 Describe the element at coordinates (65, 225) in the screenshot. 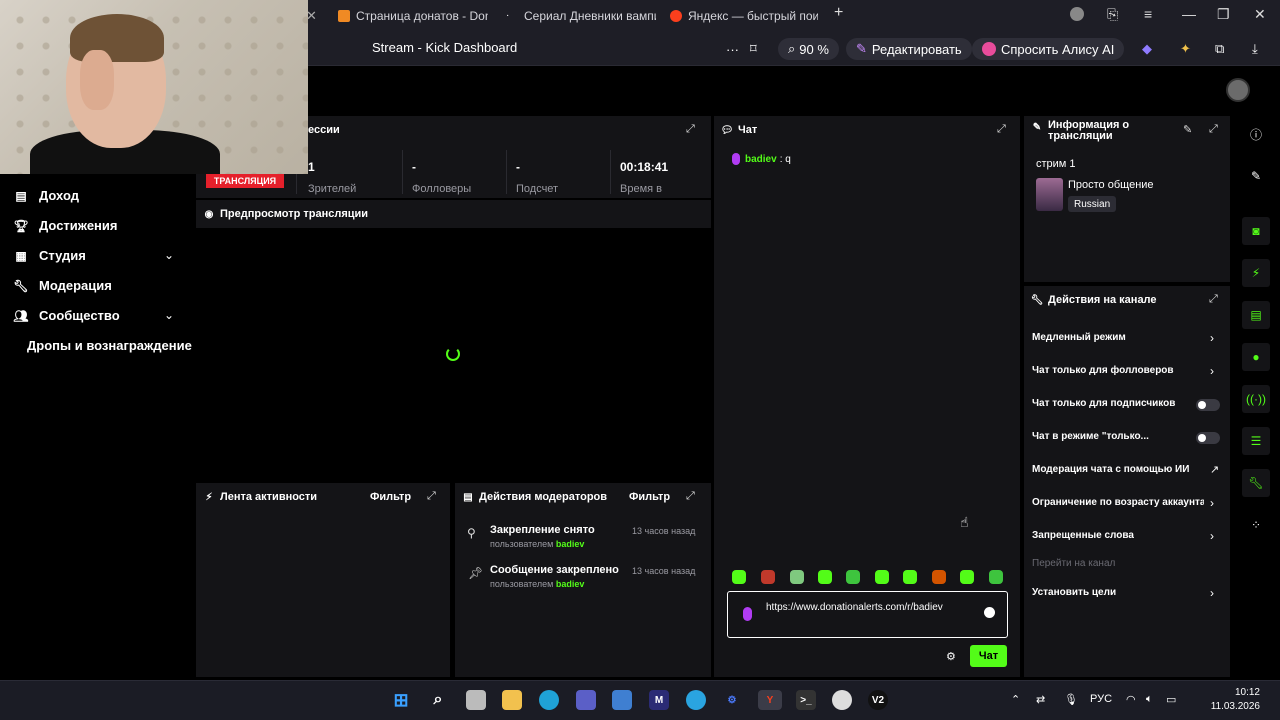

I see `sidebar-item-achievements: 🏆︎ Достижения` at that location.